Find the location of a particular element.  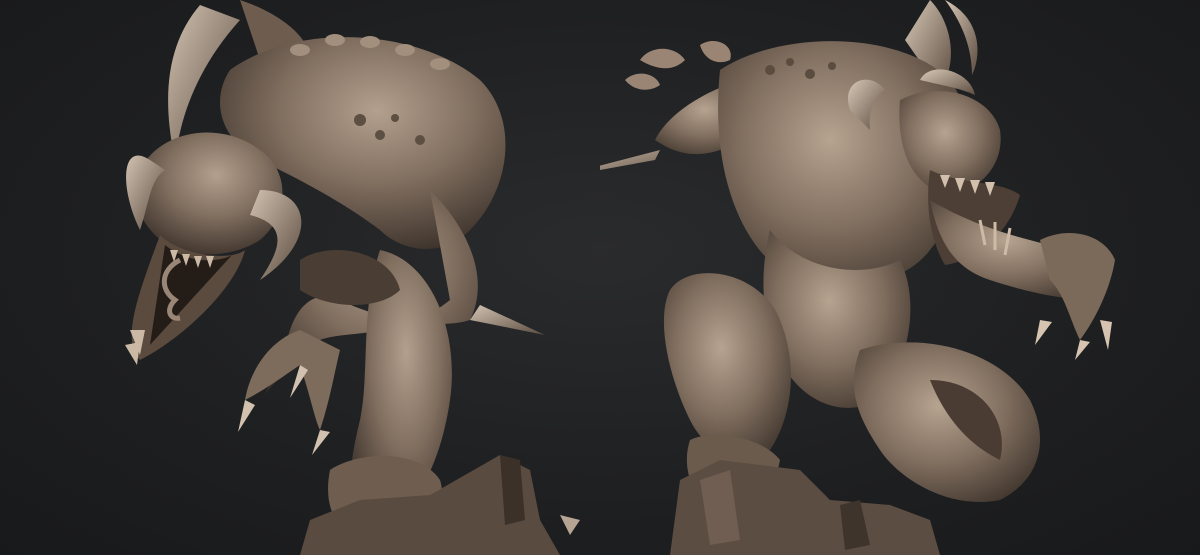

elbow-spike is located at coordinates (507, 320).